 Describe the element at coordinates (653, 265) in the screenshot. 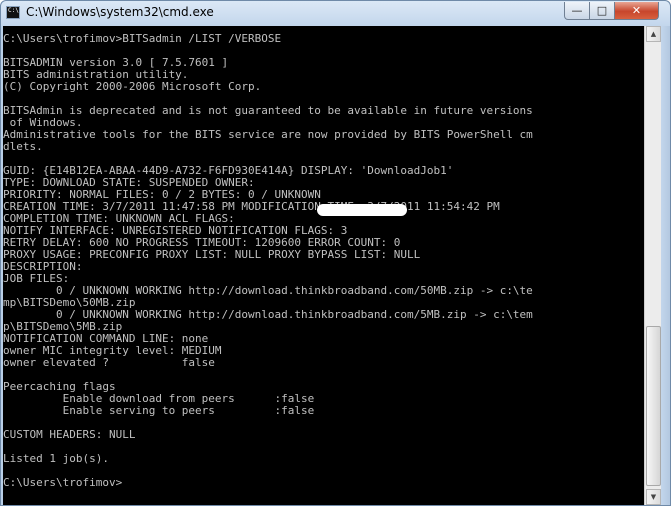

I see `vertical-scrollbar: ▲ ▼` at that location.